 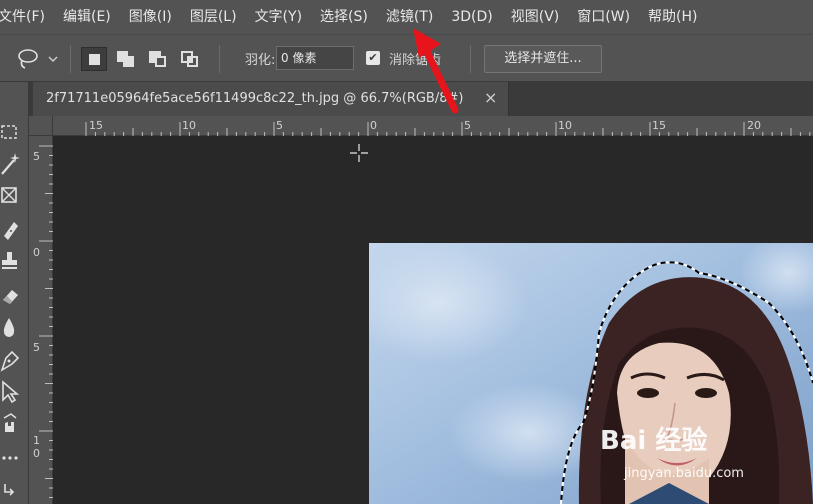 What do you see at coordinates (36, 440) in the screenshot?
I see `ruler-label: 1` at bounding box center [36, 440].